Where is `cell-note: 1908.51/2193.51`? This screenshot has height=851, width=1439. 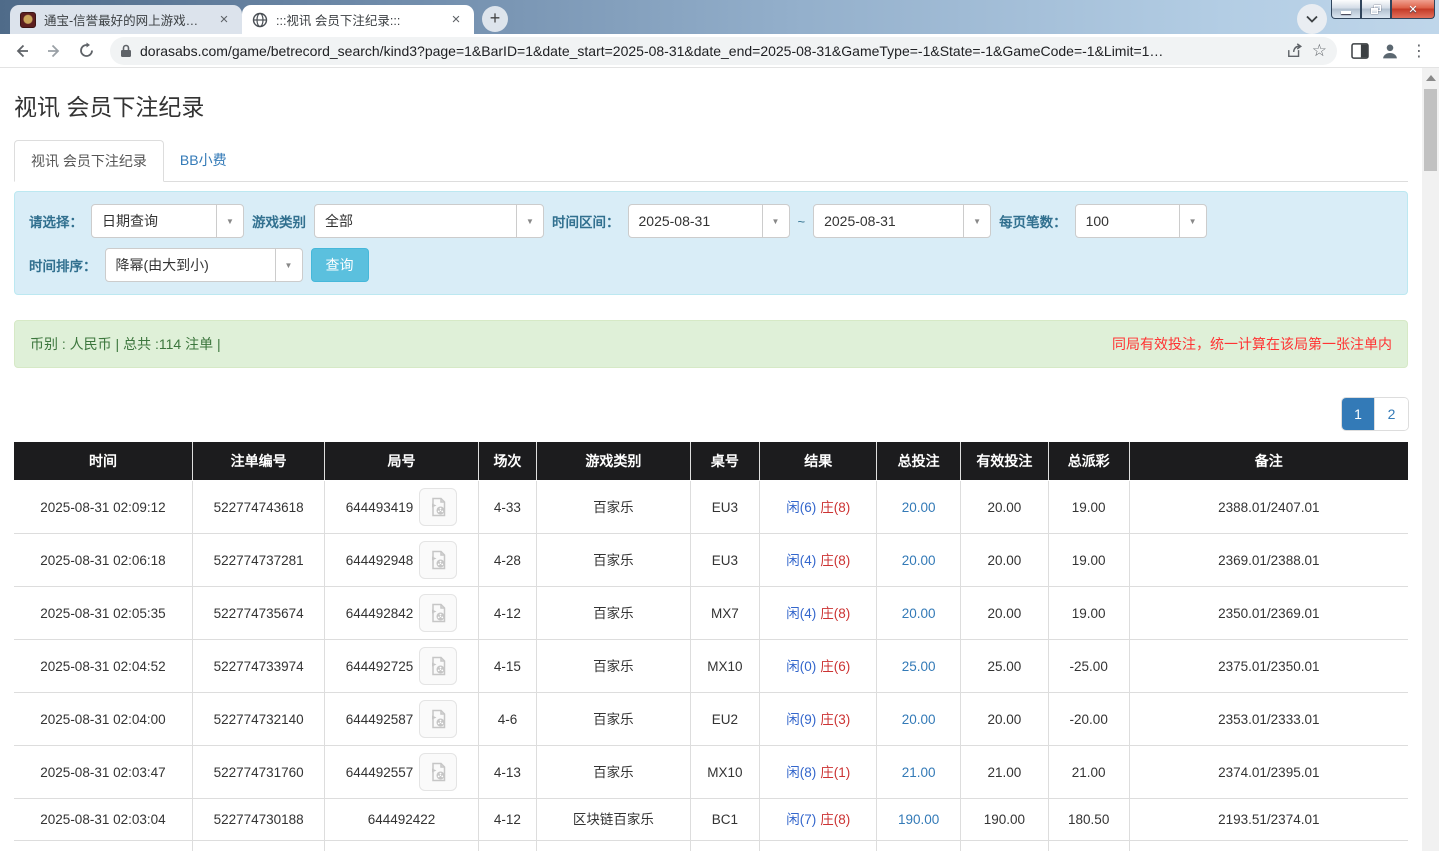 cell-note: 1908.51/2193.51 is located at coordinates (1268, 845).